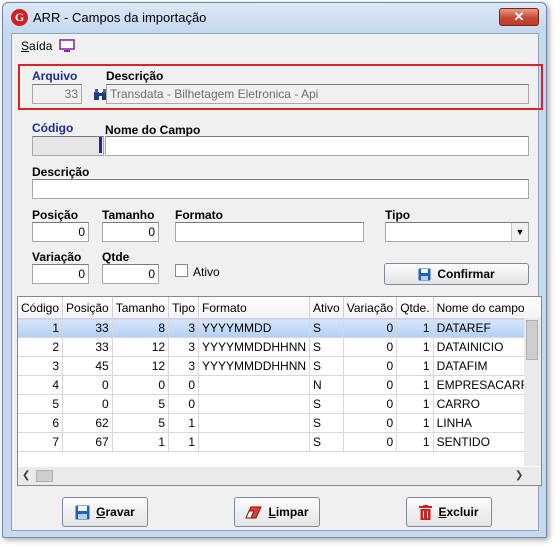  I want to click on qtde-field: 0, so click(130, 274).